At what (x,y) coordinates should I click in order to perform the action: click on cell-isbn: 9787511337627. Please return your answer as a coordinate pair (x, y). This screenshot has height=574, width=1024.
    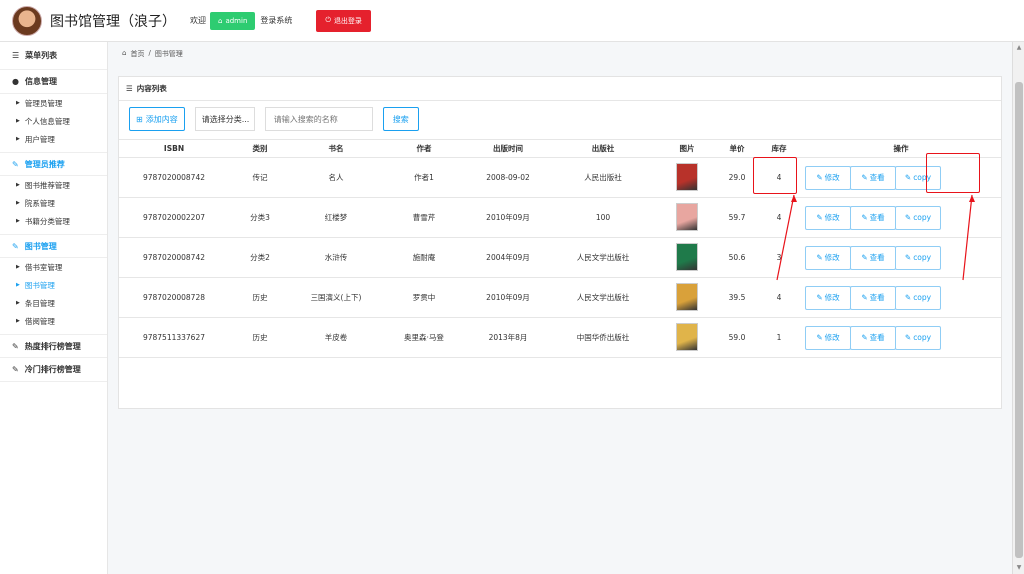
    Looking at the image, I should click on (174, 337).